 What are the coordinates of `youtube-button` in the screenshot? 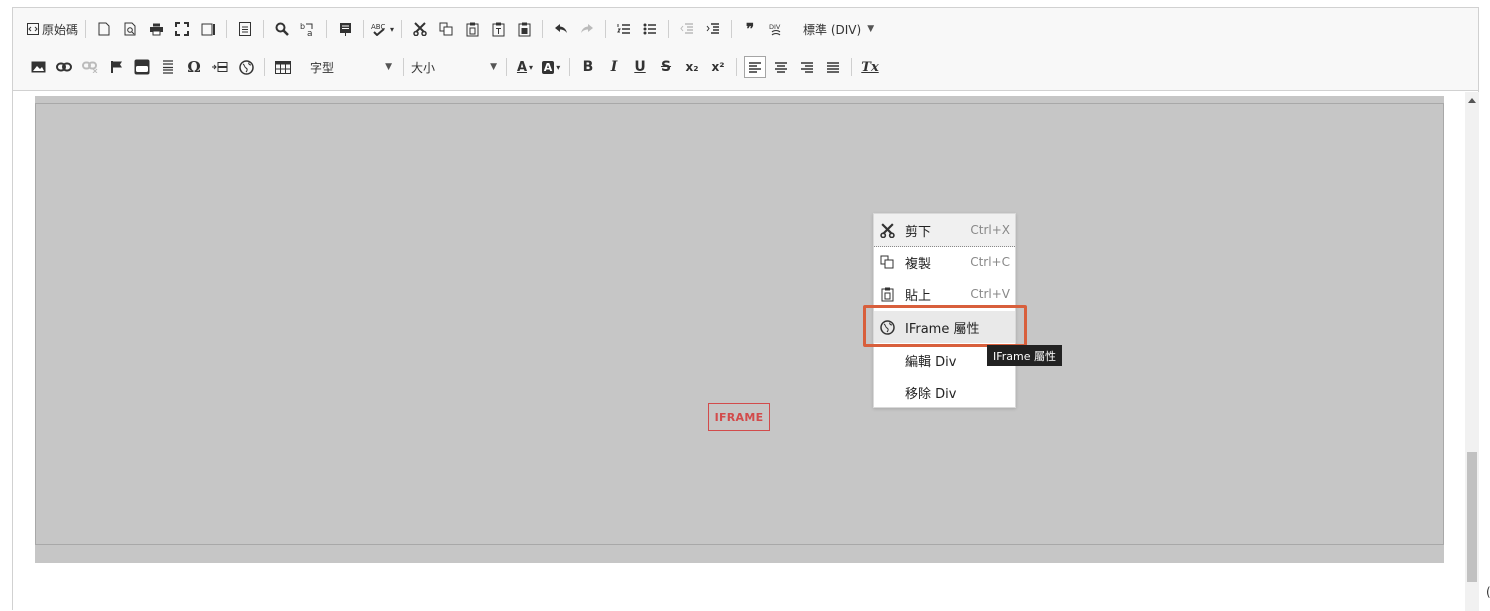 It's located at (142, 67).